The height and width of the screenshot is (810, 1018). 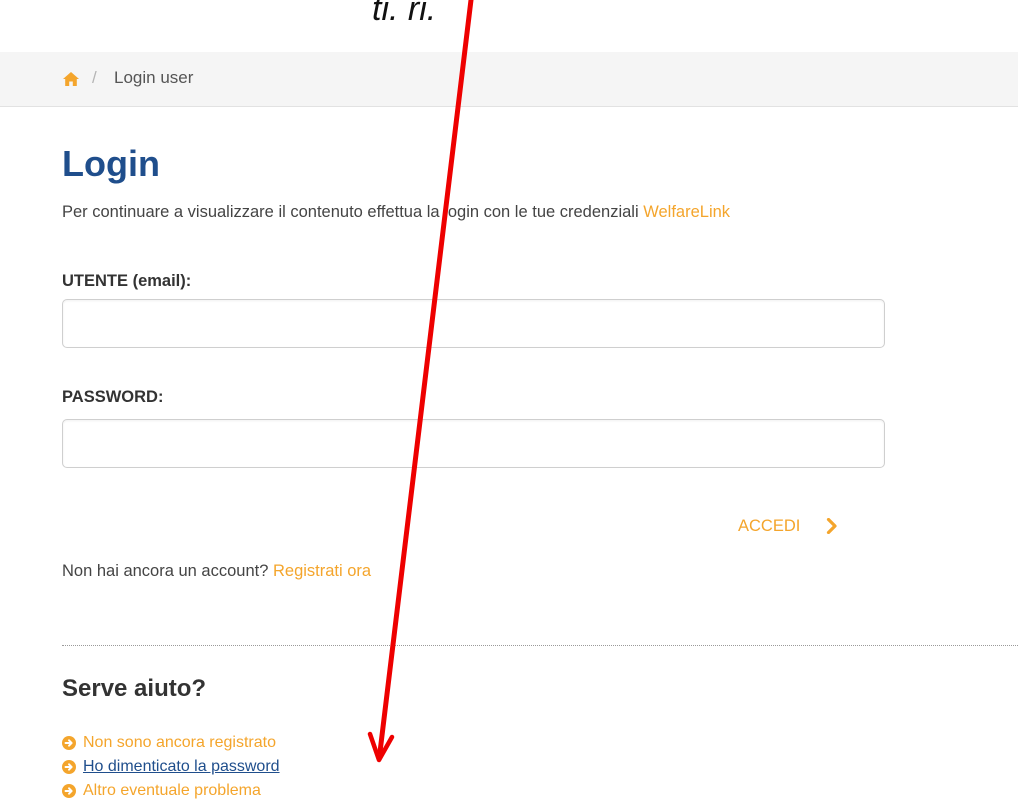 I want to click on email-field, so click(x=473, y=323).